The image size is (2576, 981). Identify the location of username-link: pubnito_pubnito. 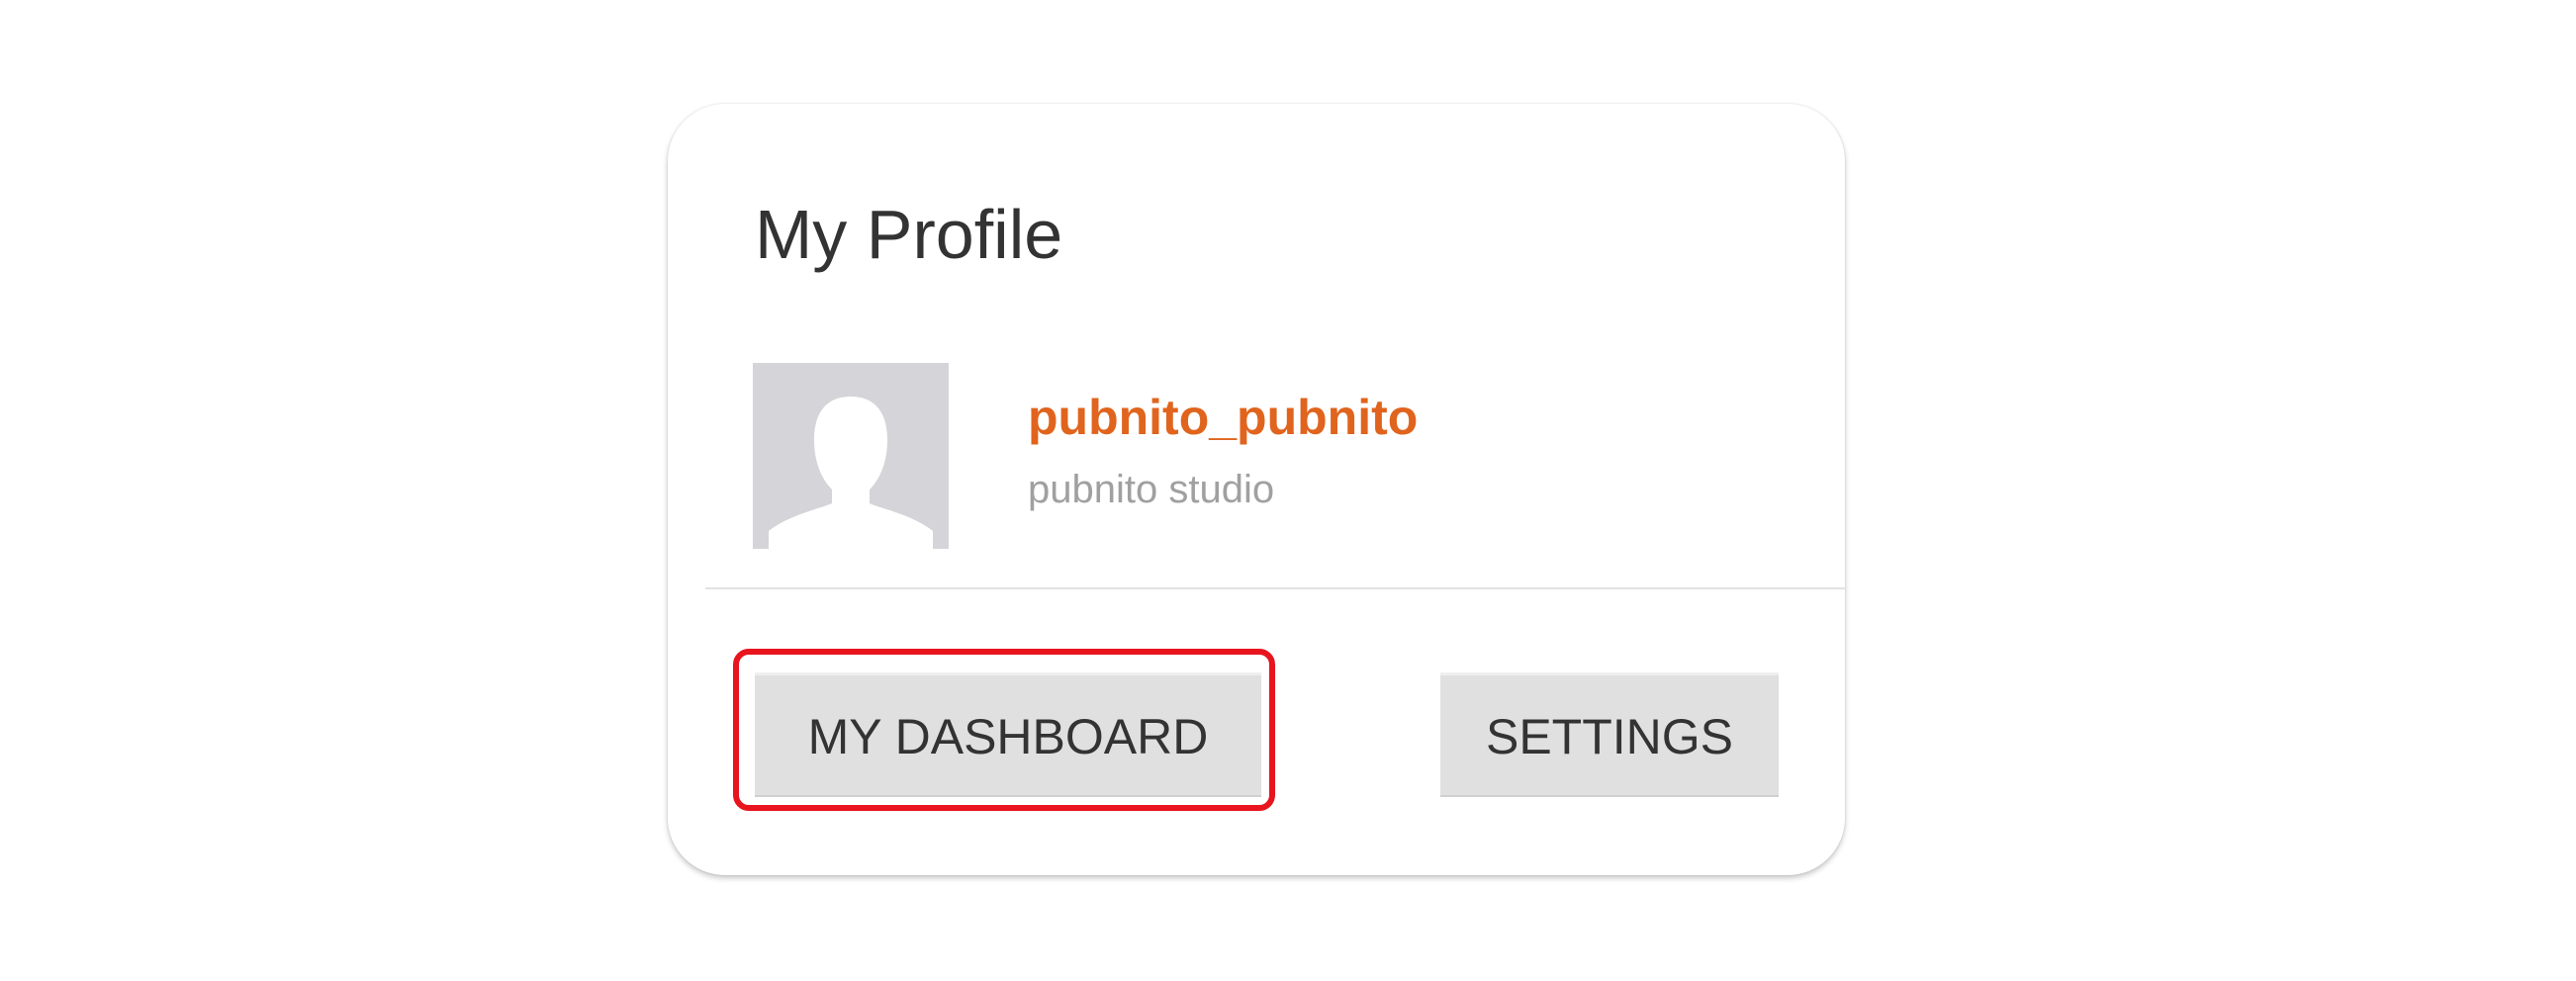
(1223, 417).